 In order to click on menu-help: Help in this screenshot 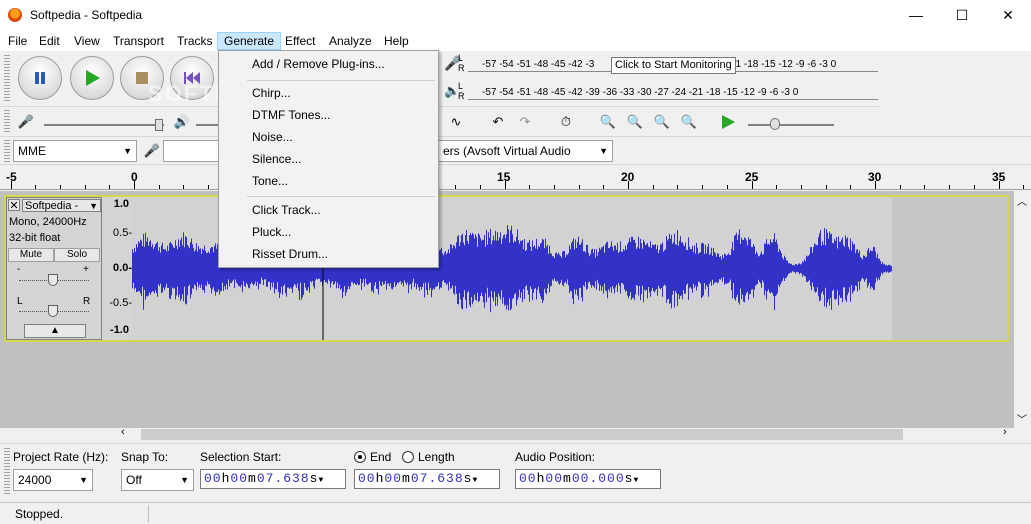, I will do `click(396, 41)`.